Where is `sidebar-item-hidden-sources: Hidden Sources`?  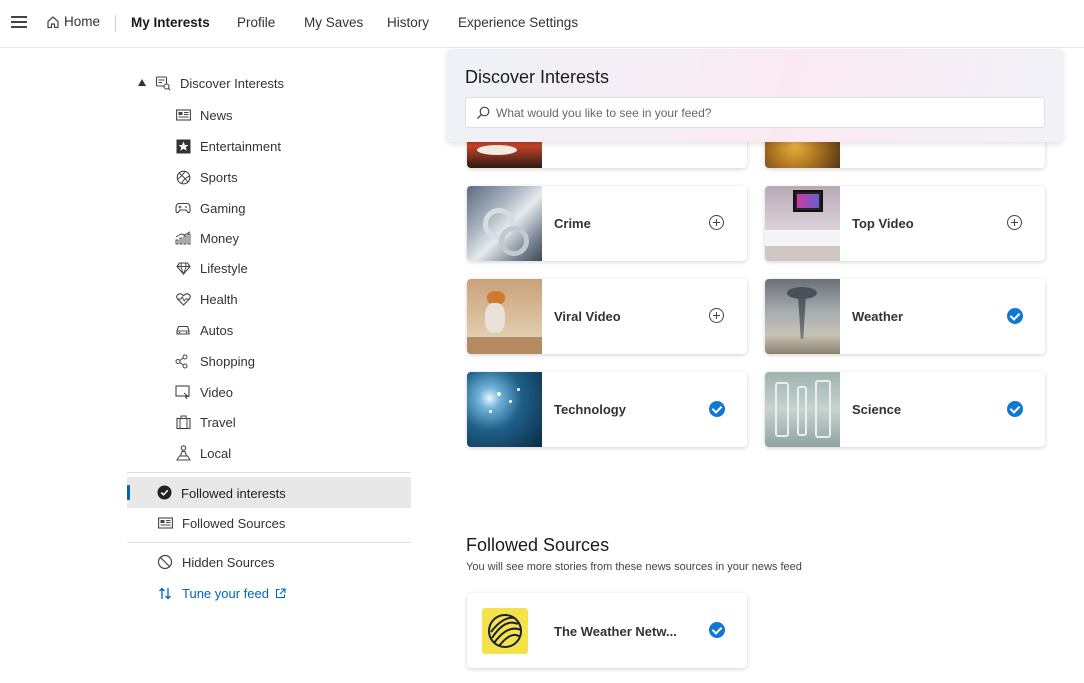 sidebar-item-hidden-sources: Hidden Sources is located at coordinates (216, 562).